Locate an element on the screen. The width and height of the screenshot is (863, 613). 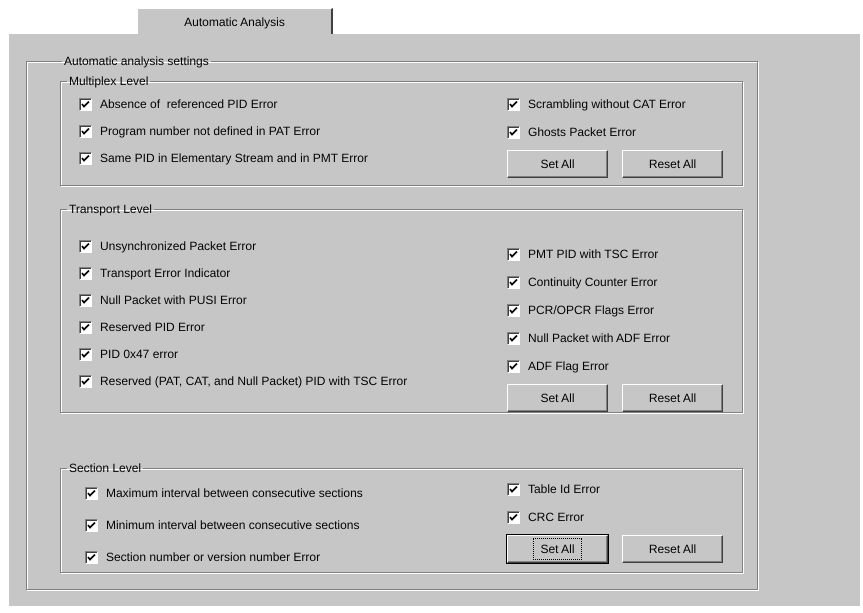
checkbox-label: Same PID in Elementary Stream and in PMT Error is located at coordinates (234, 158).